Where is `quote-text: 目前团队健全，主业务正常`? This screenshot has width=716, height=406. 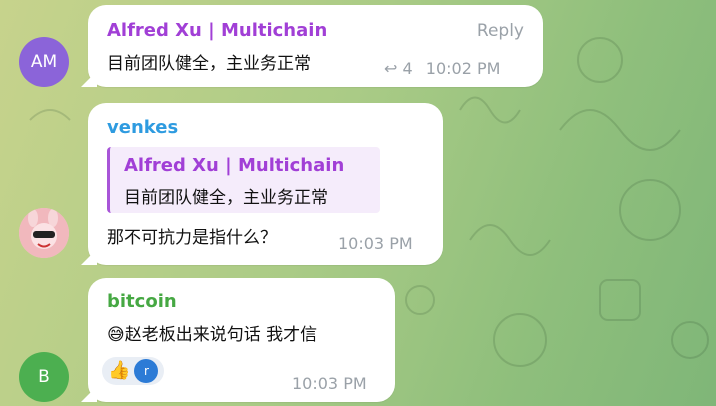 quote-text: 目前团队健全，主业务正常 is located at coordinates (226, 198).